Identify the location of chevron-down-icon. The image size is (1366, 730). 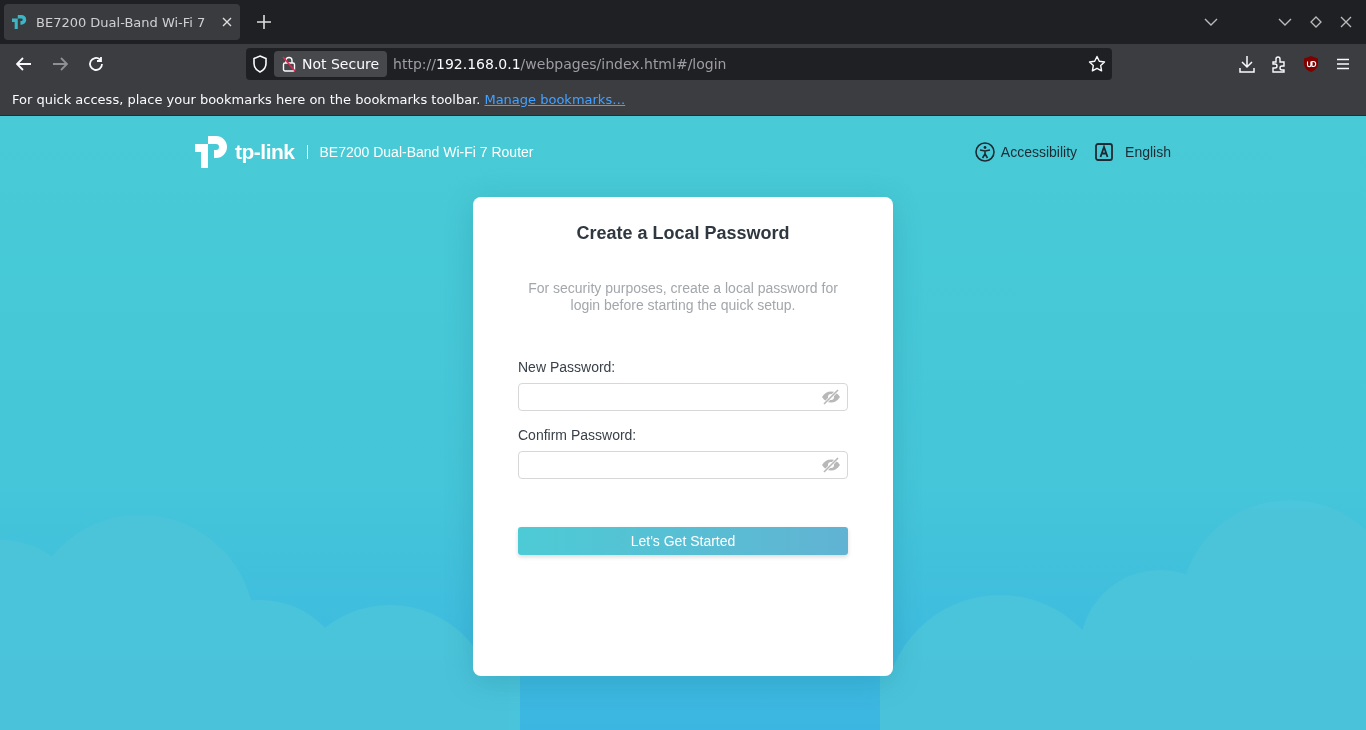
(1211, 22).